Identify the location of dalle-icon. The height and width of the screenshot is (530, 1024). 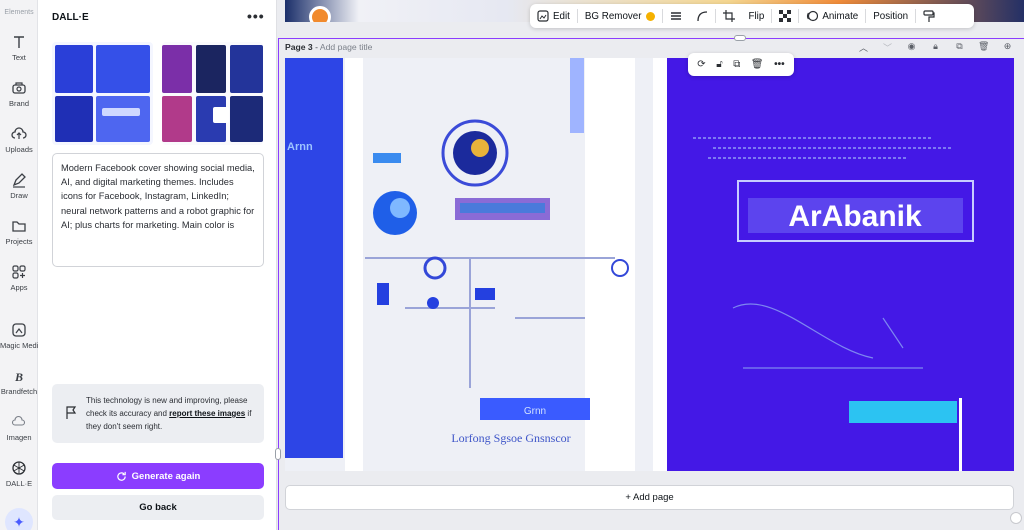
(19, 468).